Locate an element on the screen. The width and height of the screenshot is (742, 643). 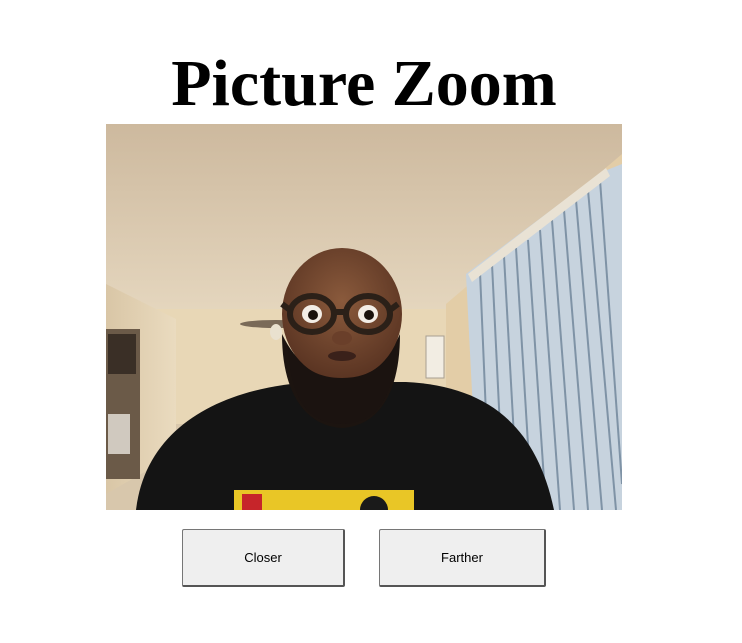
page-title: Picture Zoom is located at coordinates (364, 83).